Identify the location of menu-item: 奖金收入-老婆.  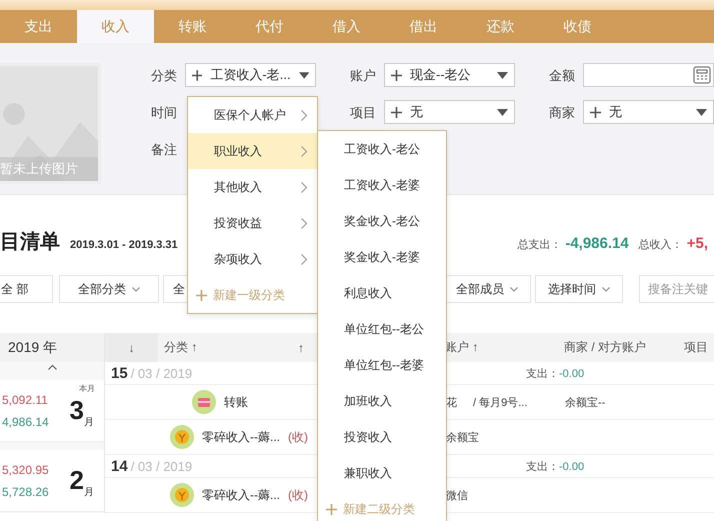
(382, 257).